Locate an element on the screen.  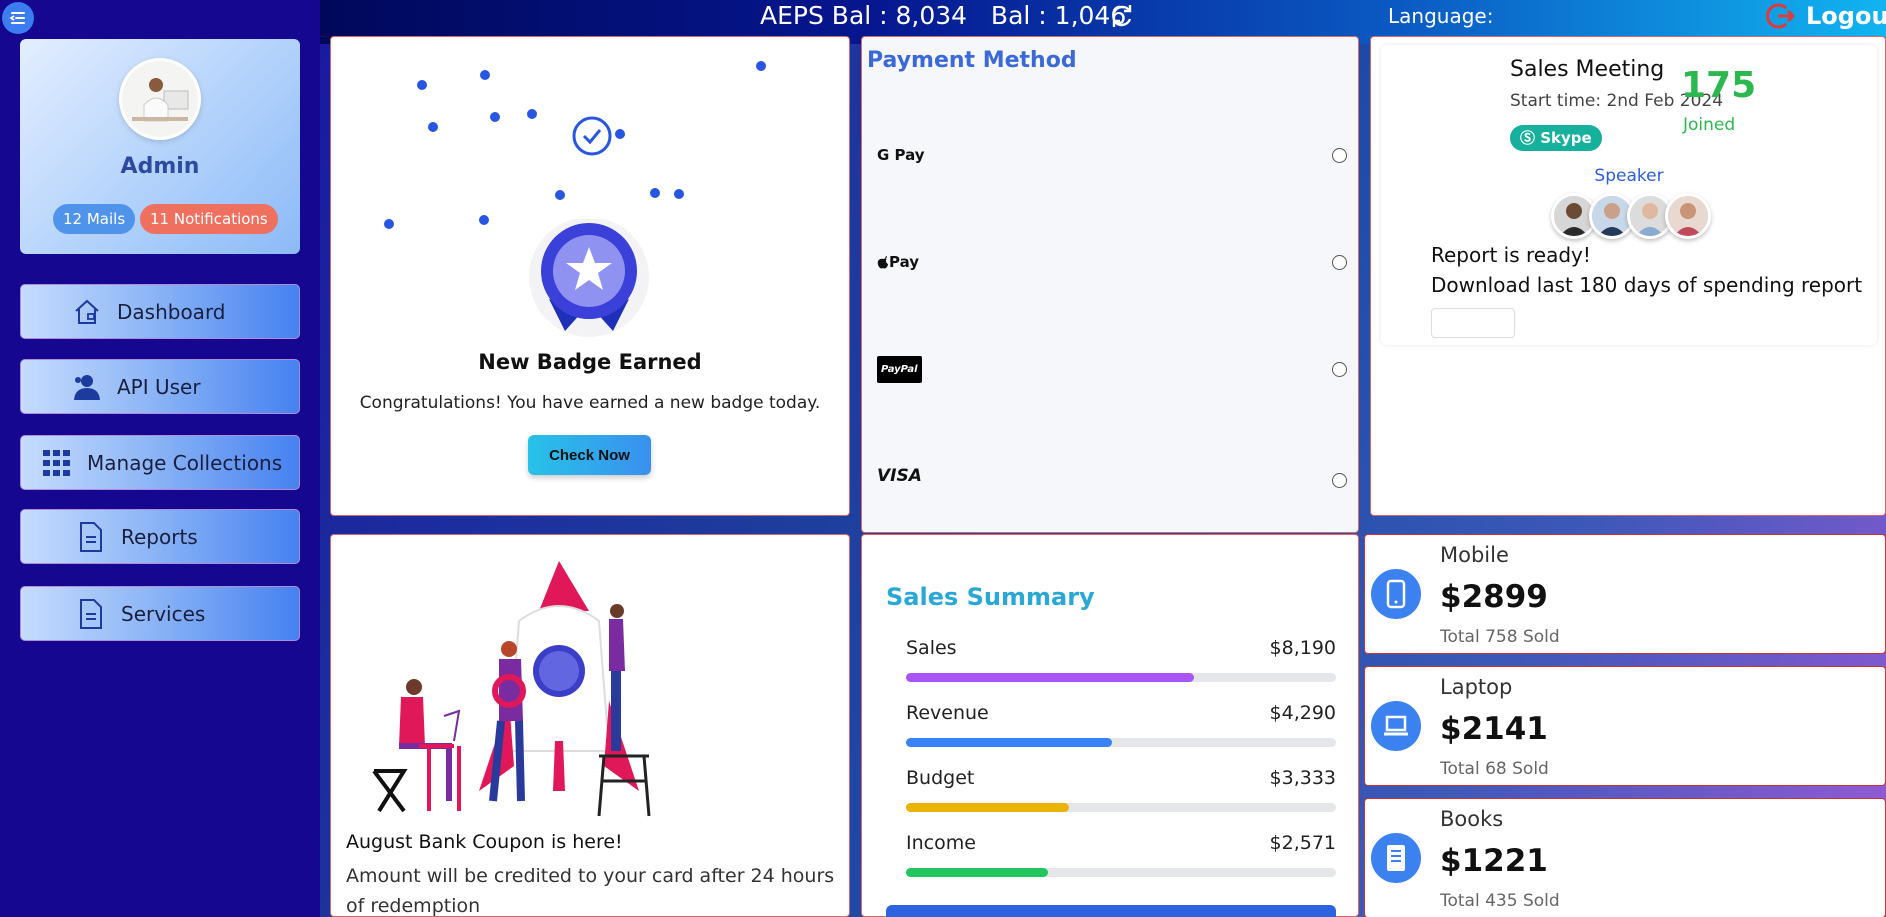
grid-icon is located at coordinates (57, 463).